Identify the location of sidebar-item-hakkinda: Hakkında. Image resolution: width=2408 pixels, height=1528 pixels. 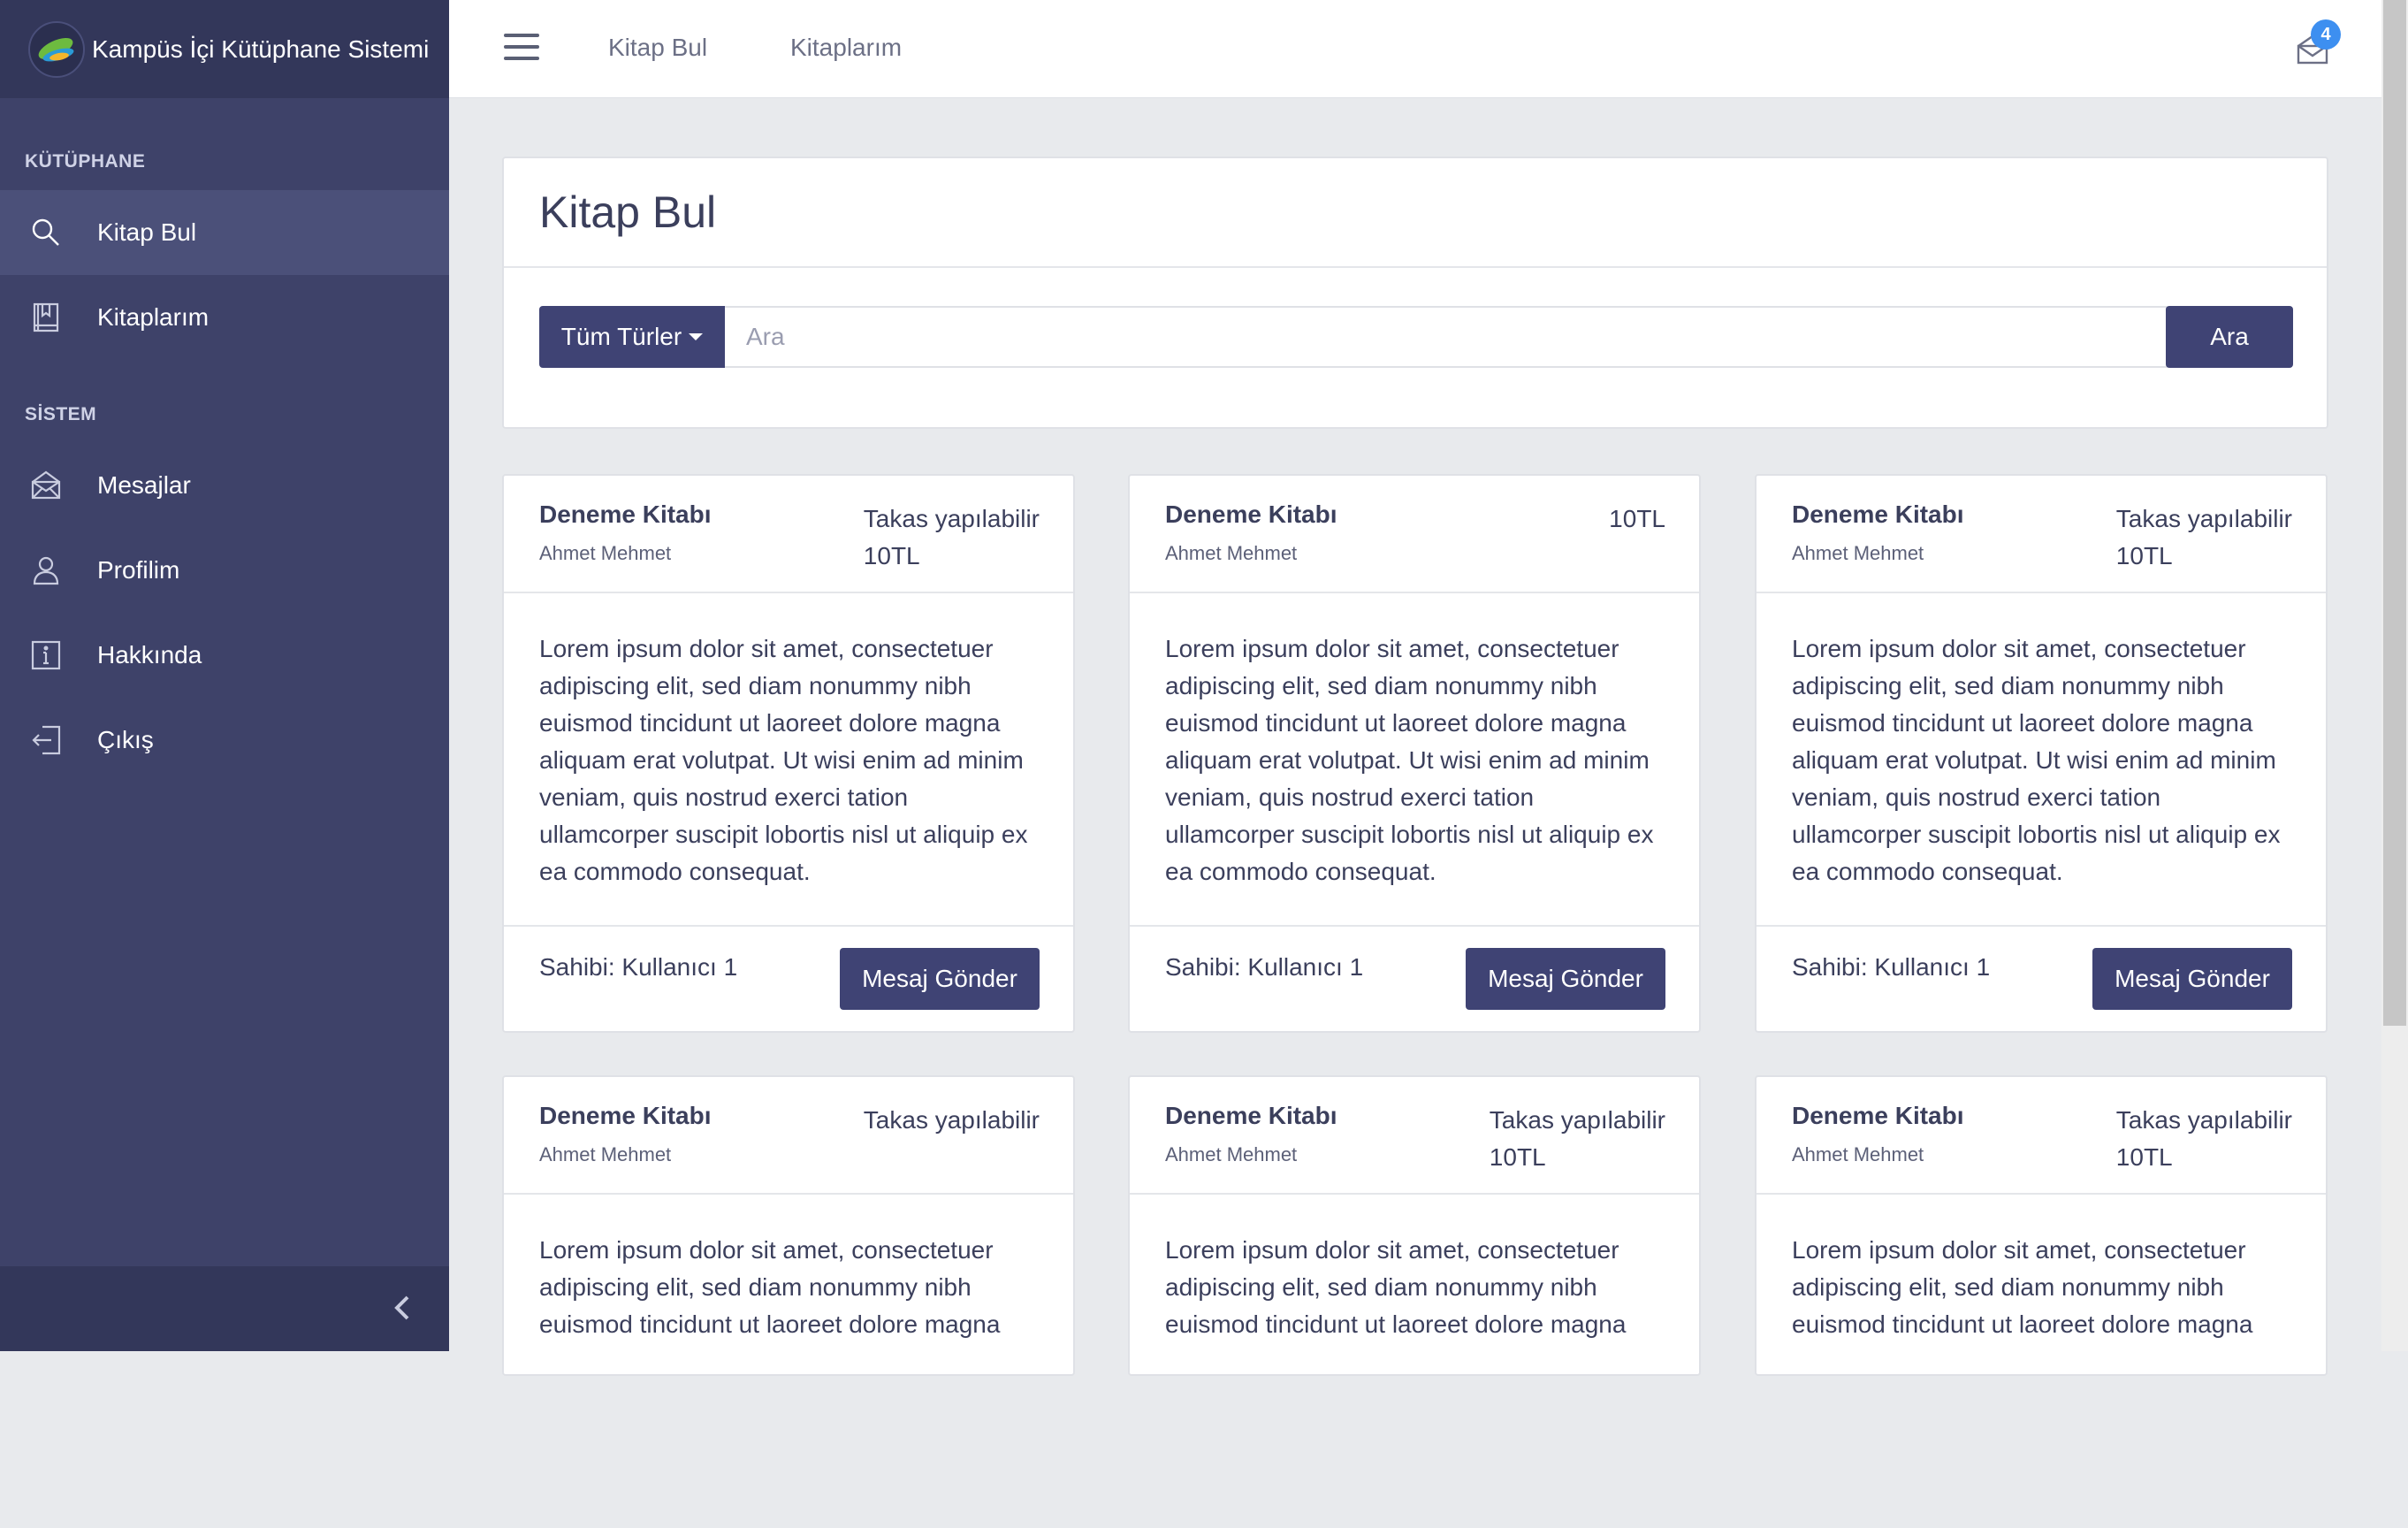
(224, 655).